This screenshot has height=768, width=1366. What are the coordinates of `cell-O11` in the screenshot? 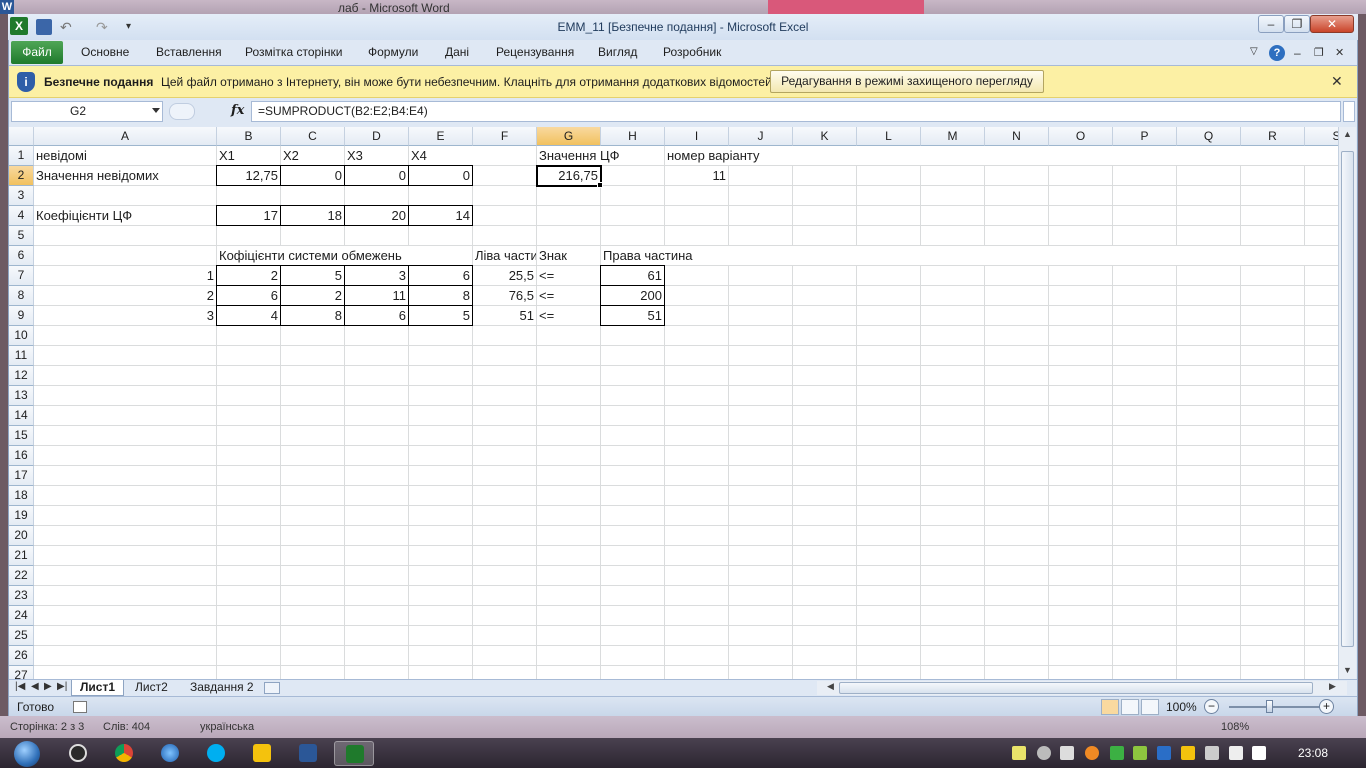 It's located at (1081, 356).